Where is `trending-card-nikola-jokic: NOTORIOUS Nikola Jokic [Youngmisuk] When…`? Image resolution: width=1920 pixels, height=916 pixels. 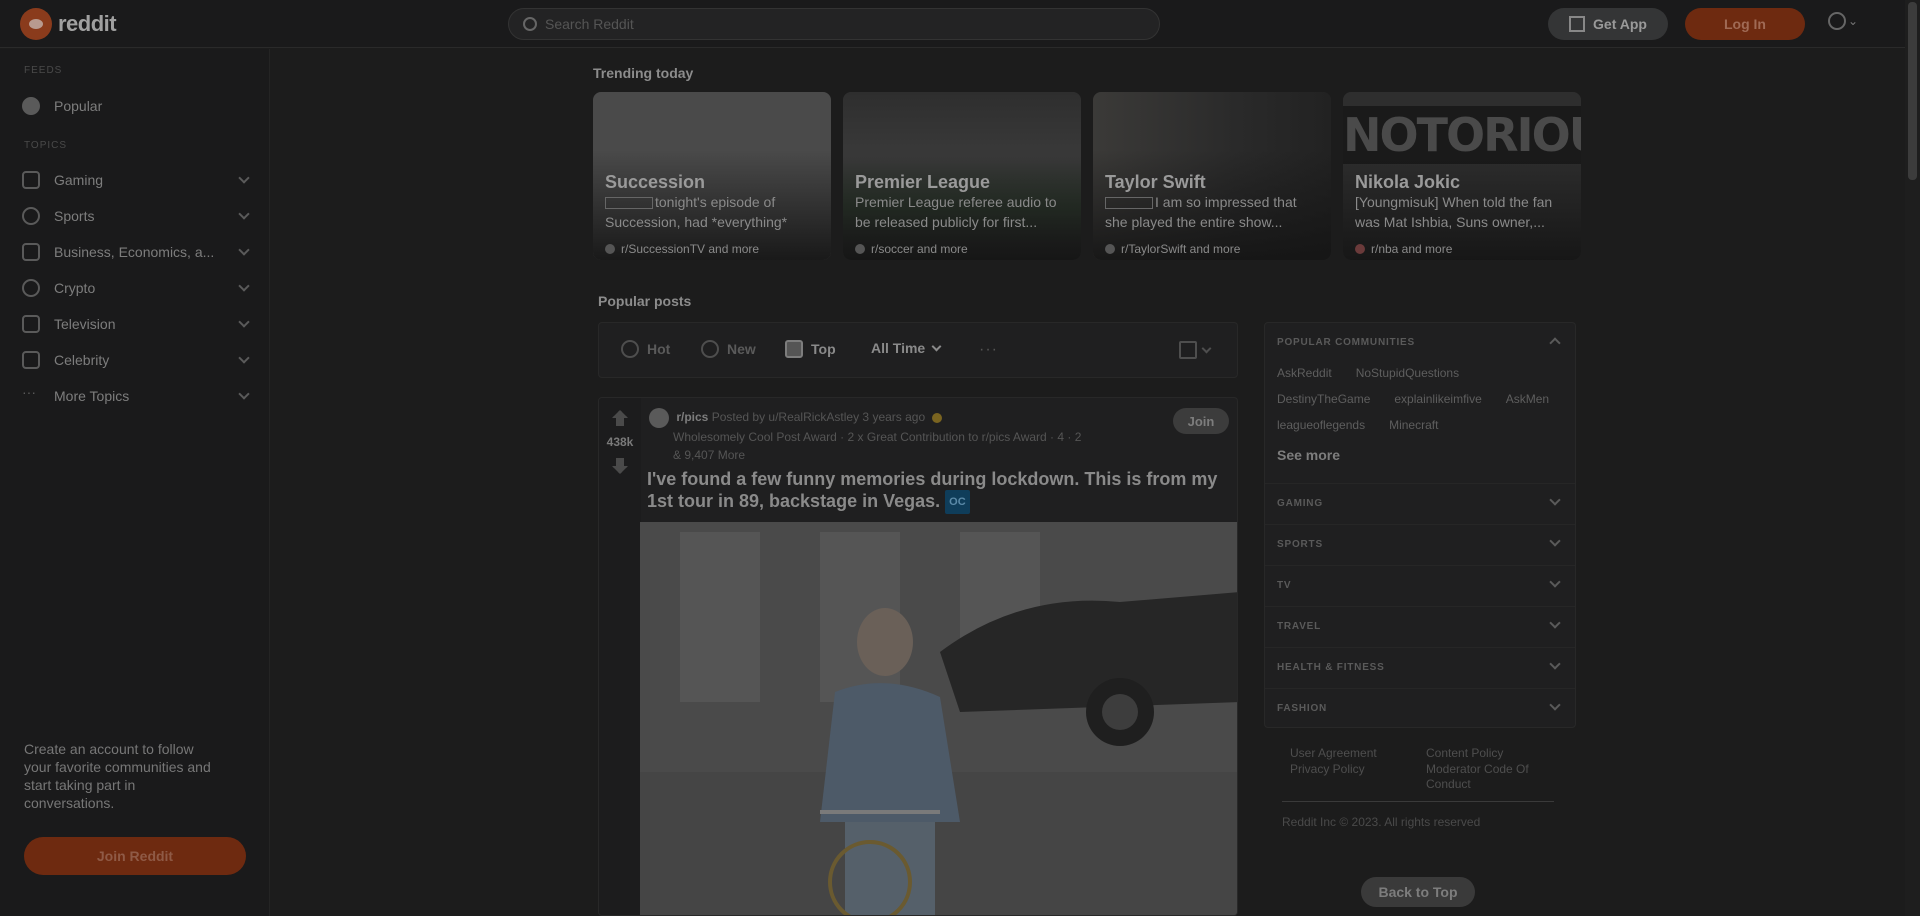 trending-card-nikola-jokic: NOTORIOUS Nikola Jokic [Youngmisuk] When… is located at coordinates (1462, 176).